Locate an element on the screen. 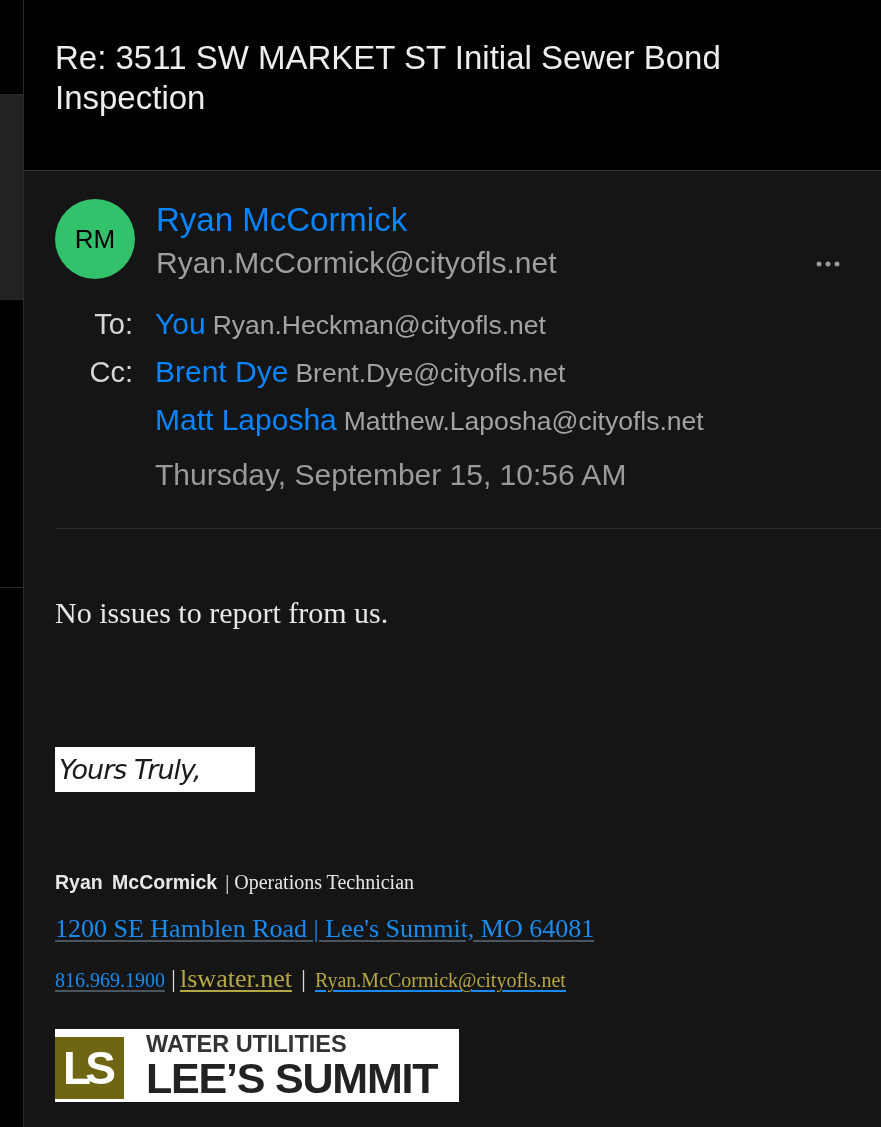 This screenshot has width=881, height=1127. logo-text: WATER UTILITIES is located at coordinates (247, 1044).